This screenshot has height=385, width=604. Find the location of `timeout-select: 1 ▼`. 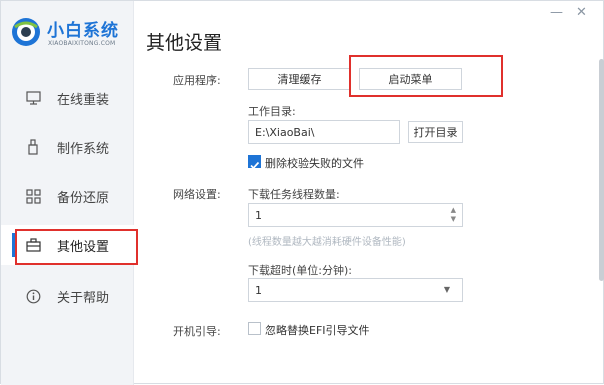

timeout-select: 1 ▼ is located at coordinates (355, 290).